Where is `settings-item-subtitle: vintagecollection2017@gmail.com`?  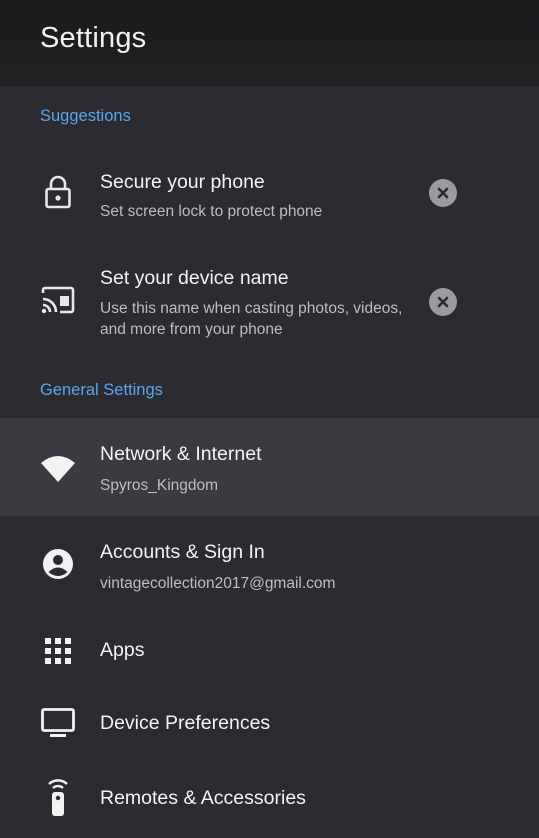
settings-item-subtitle: vintagecollection2017@gmail.com is located at coordinates (218, 583).